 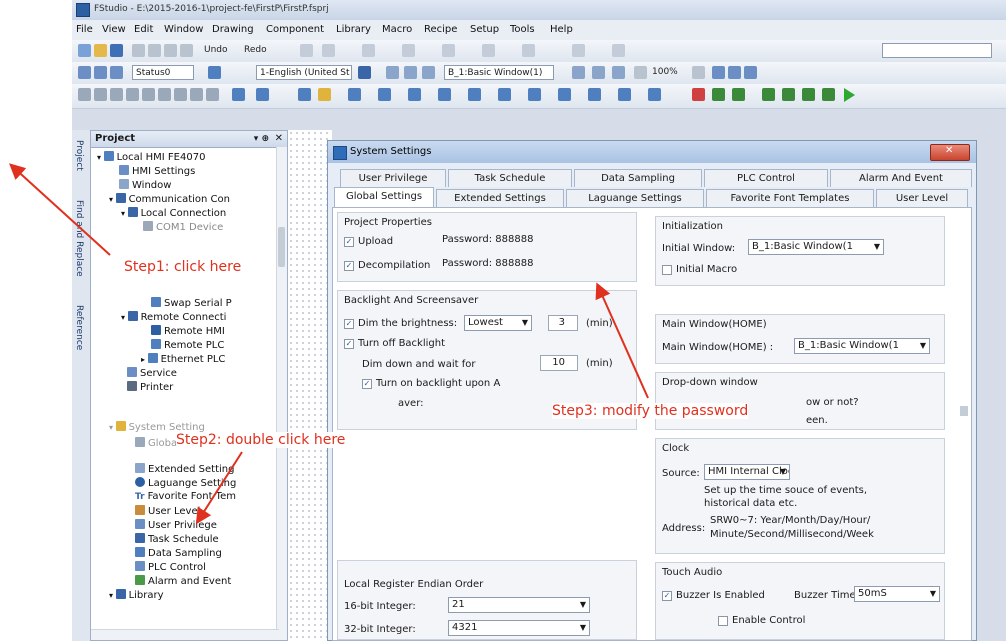 What do you see at coordinates (622, 340) in the screenshot?
I see `step3-arrow` at bounding box center [622, 340].